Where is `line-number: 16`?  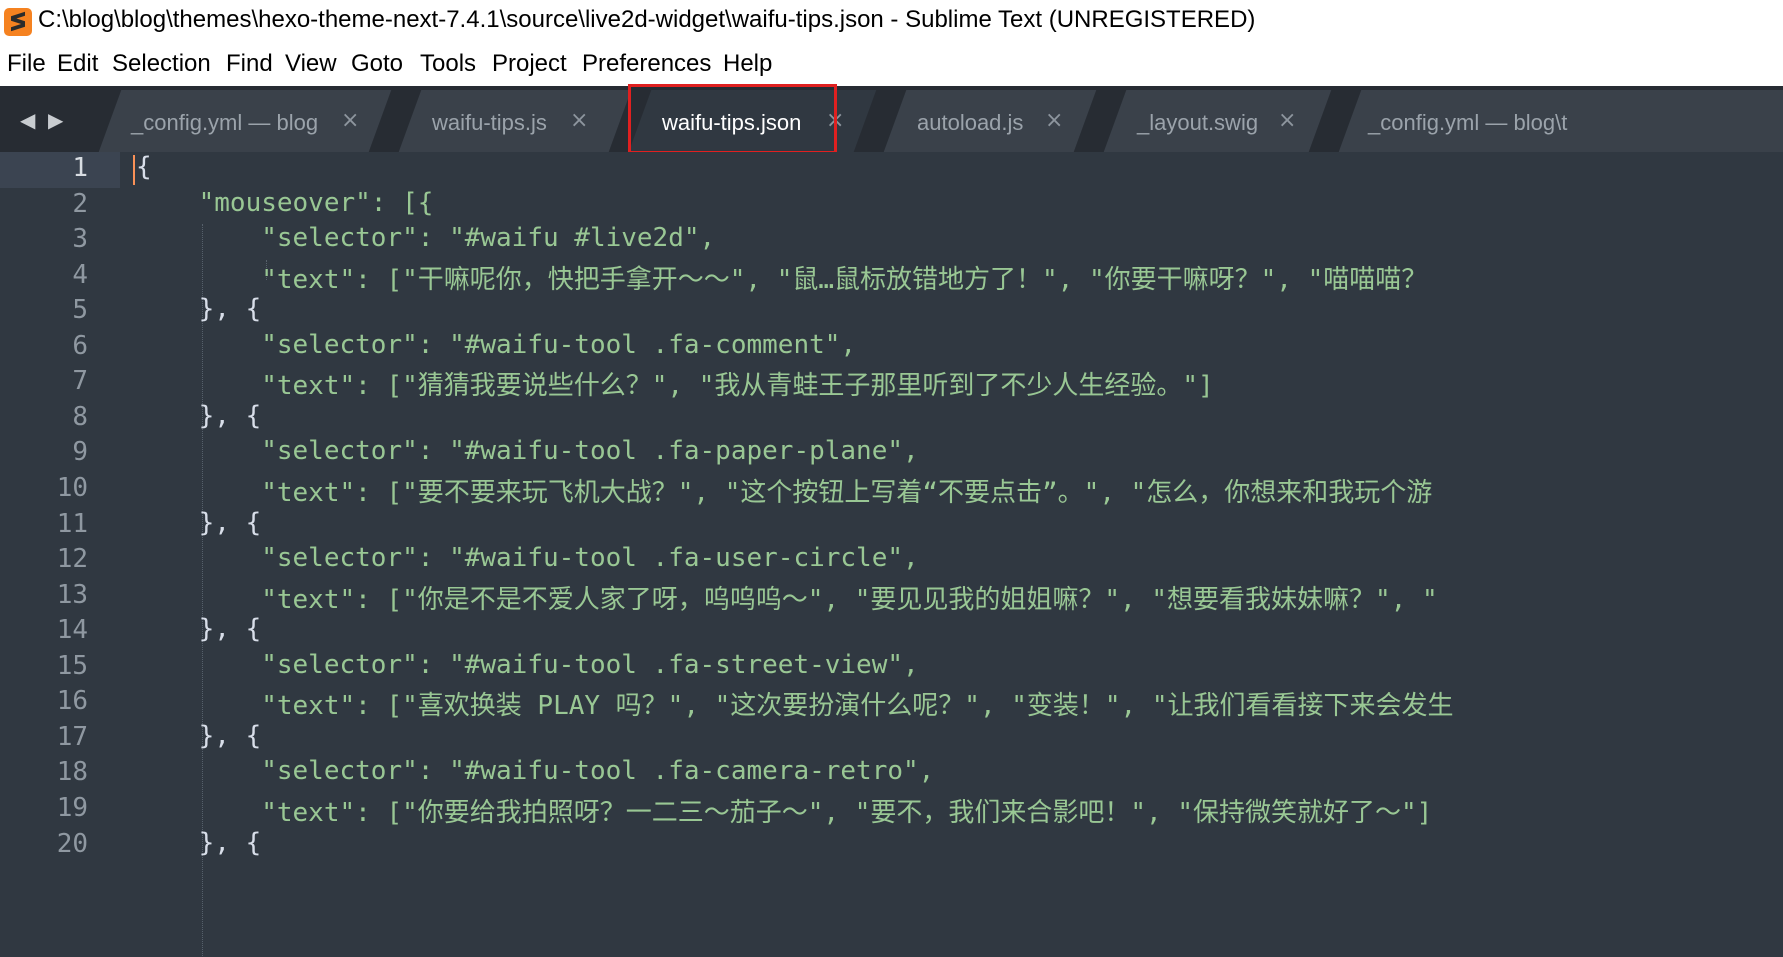 line-number: 16 is located at coordinates (72, 701).